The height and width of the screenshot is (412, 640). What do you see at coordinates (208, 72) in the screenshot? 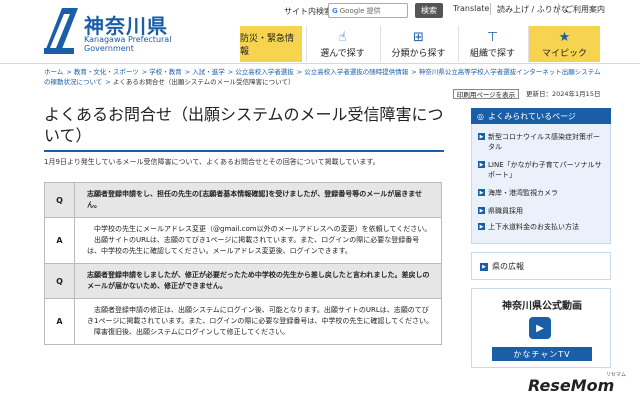
I see `breadcrumb-link: 入試・進学` at bounding box center [208, 72].